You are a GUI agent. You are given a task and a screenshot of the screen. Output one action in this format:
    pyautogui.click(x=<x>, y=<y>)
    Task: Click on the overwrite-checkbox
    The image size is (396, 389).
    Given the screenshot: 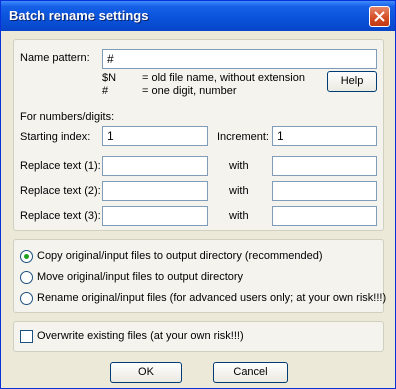 What is the action you would take?
    pyautogui.click(x=26, y=336)
    